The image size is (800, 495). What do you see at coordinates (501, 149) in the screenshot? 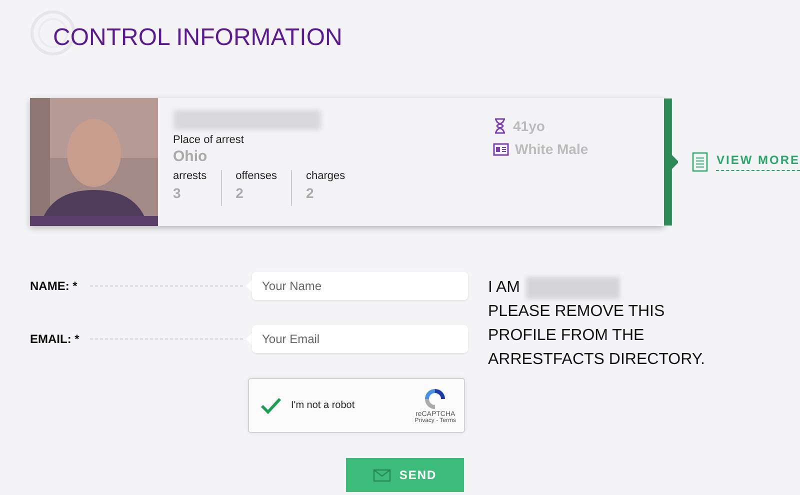
I see `id-card-icon` at bounding box center [501, 149].